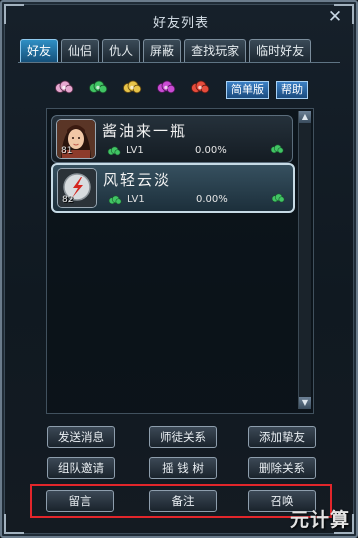 Image resolution: width=358 pixels, height=538 pixels. I want to click on scroll-down-icon: ▼, so click(305, 403).